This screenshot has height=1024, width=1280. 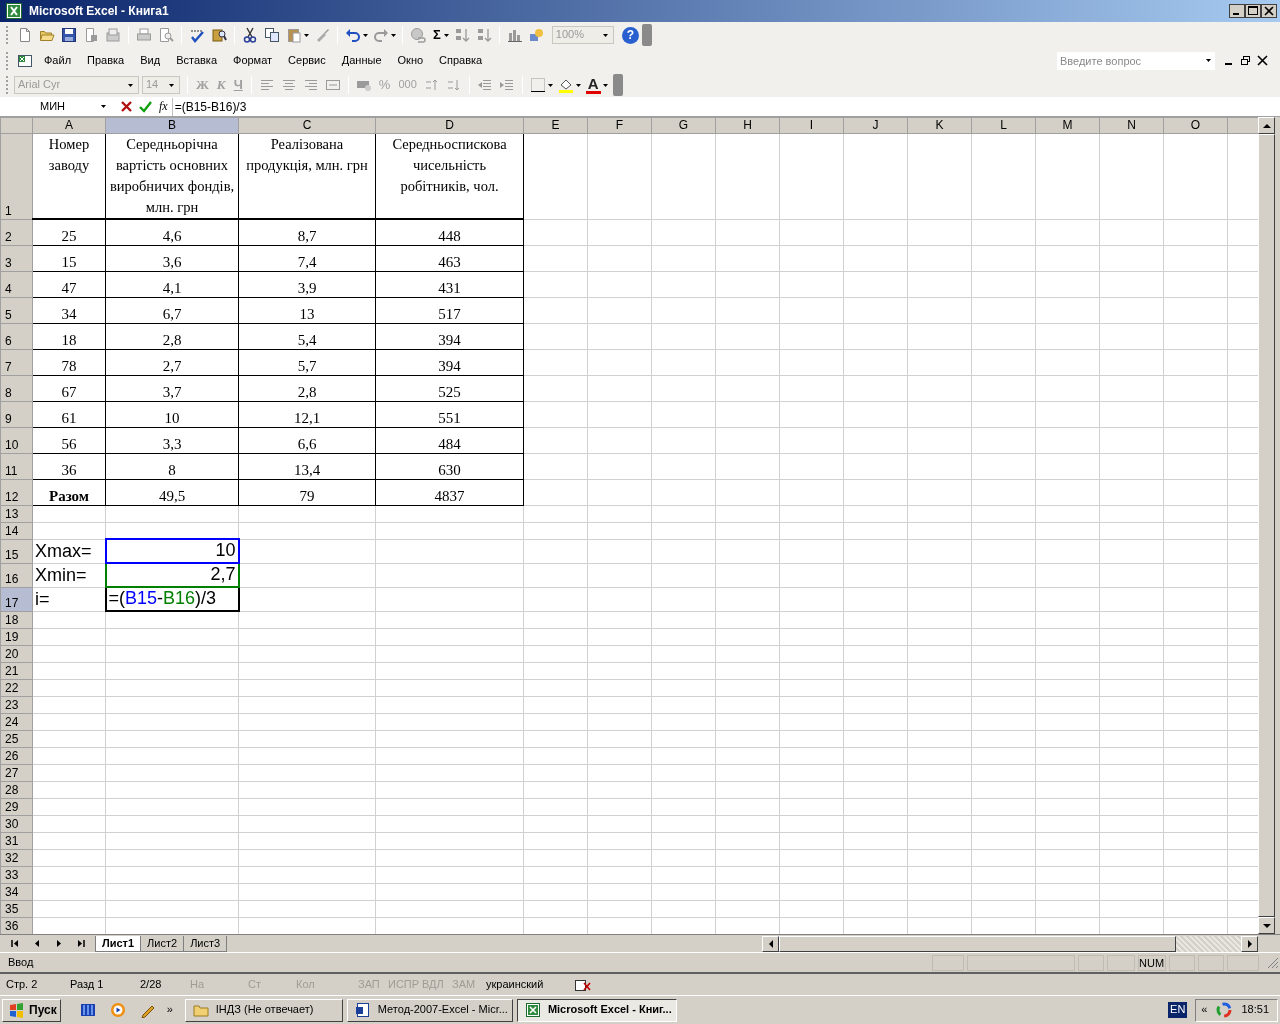 What do you see at coordinates (747, 125) in the screenshot?
I see `column-header: H` at bounding box center [747, 125].